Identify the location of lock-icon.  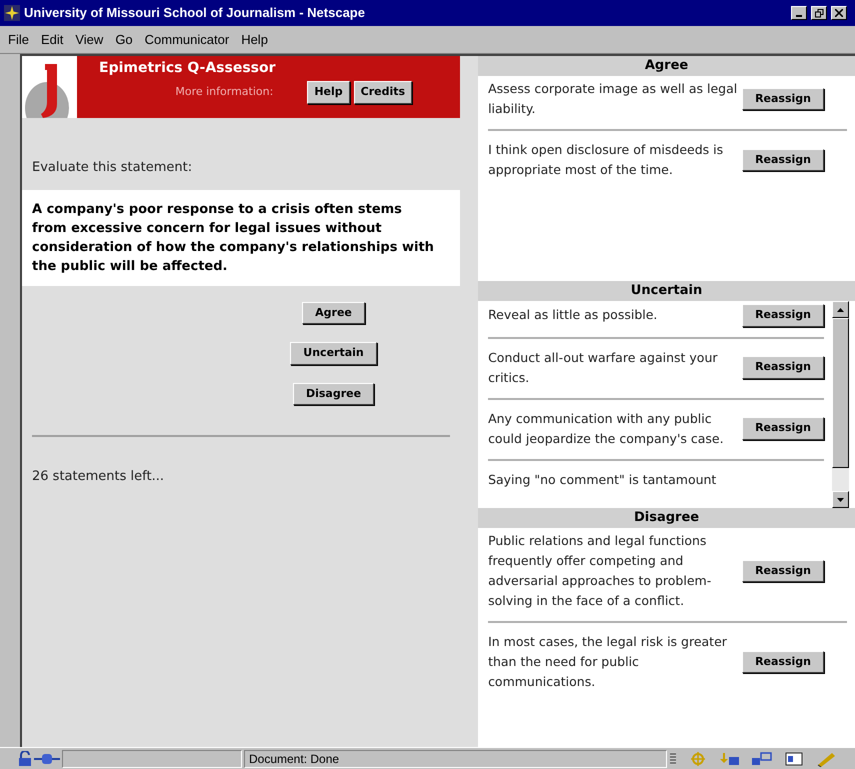
(25, 758).